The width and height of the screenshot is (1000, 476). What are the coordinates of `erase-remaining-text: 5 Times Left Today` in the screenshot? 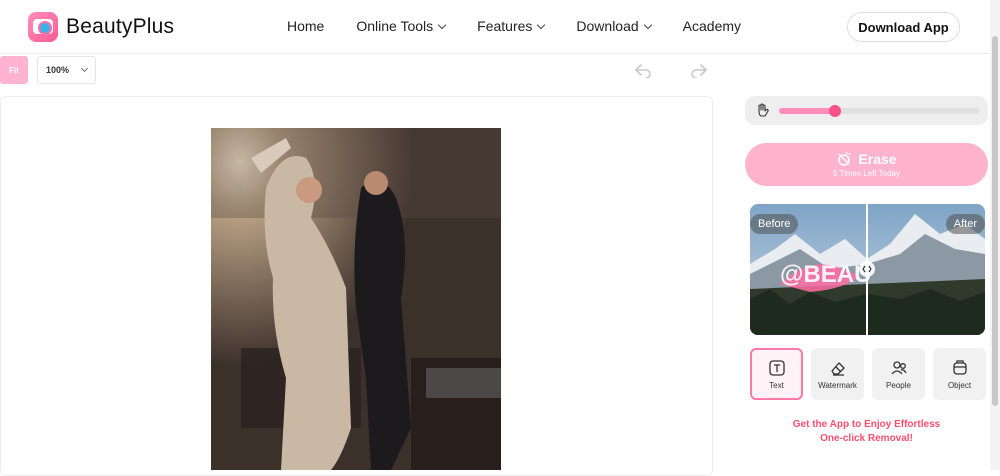 It's located at (866, 173).